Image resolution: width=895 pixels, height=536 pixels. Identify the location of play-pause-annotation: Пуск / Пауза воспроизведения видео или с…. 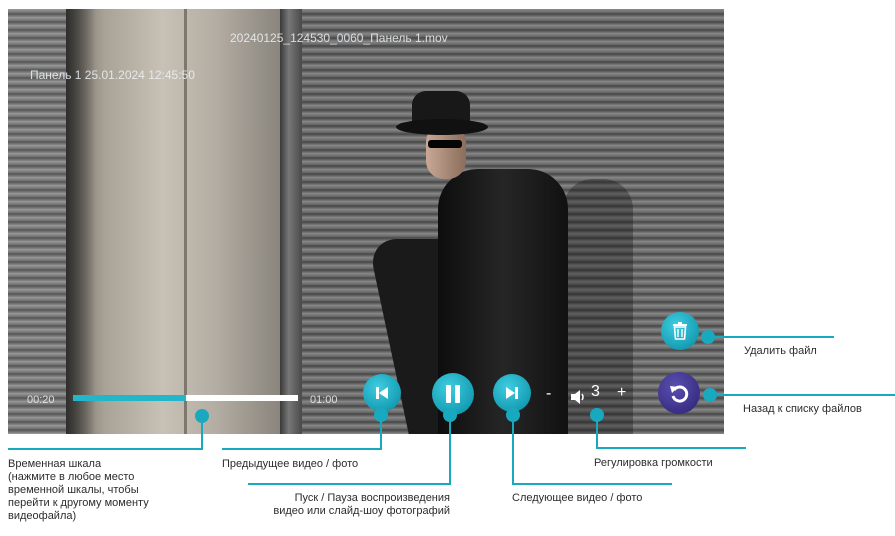
(361, 504).